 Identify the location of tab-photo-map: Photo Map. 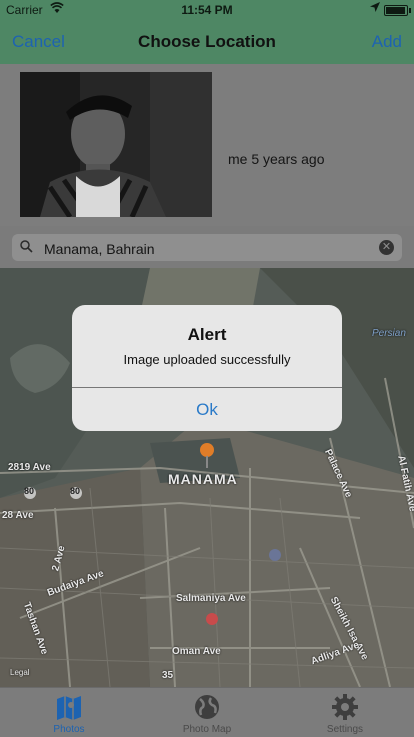
(207, 712).